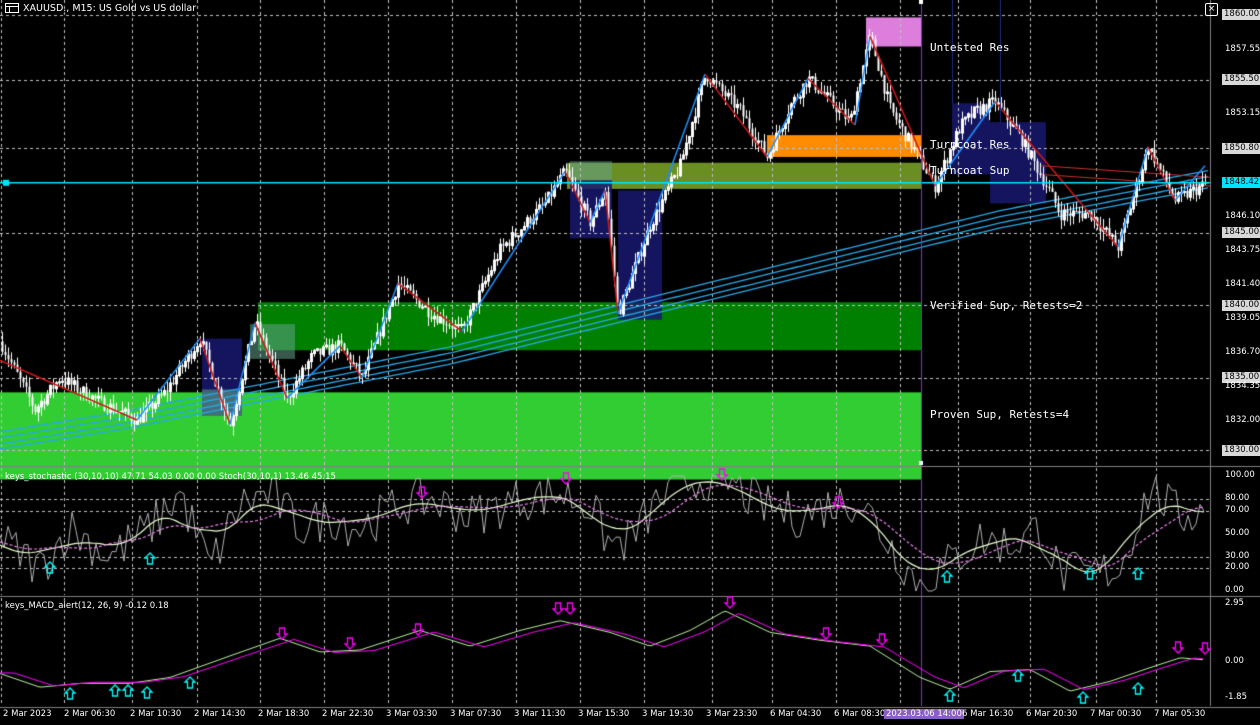 The image size is (1260, 725). What do you see at coordinates (220, 714) in the screenshot?
I see `time-tick-label: 2 Mar 14:30` at bounding box center [220, 714].